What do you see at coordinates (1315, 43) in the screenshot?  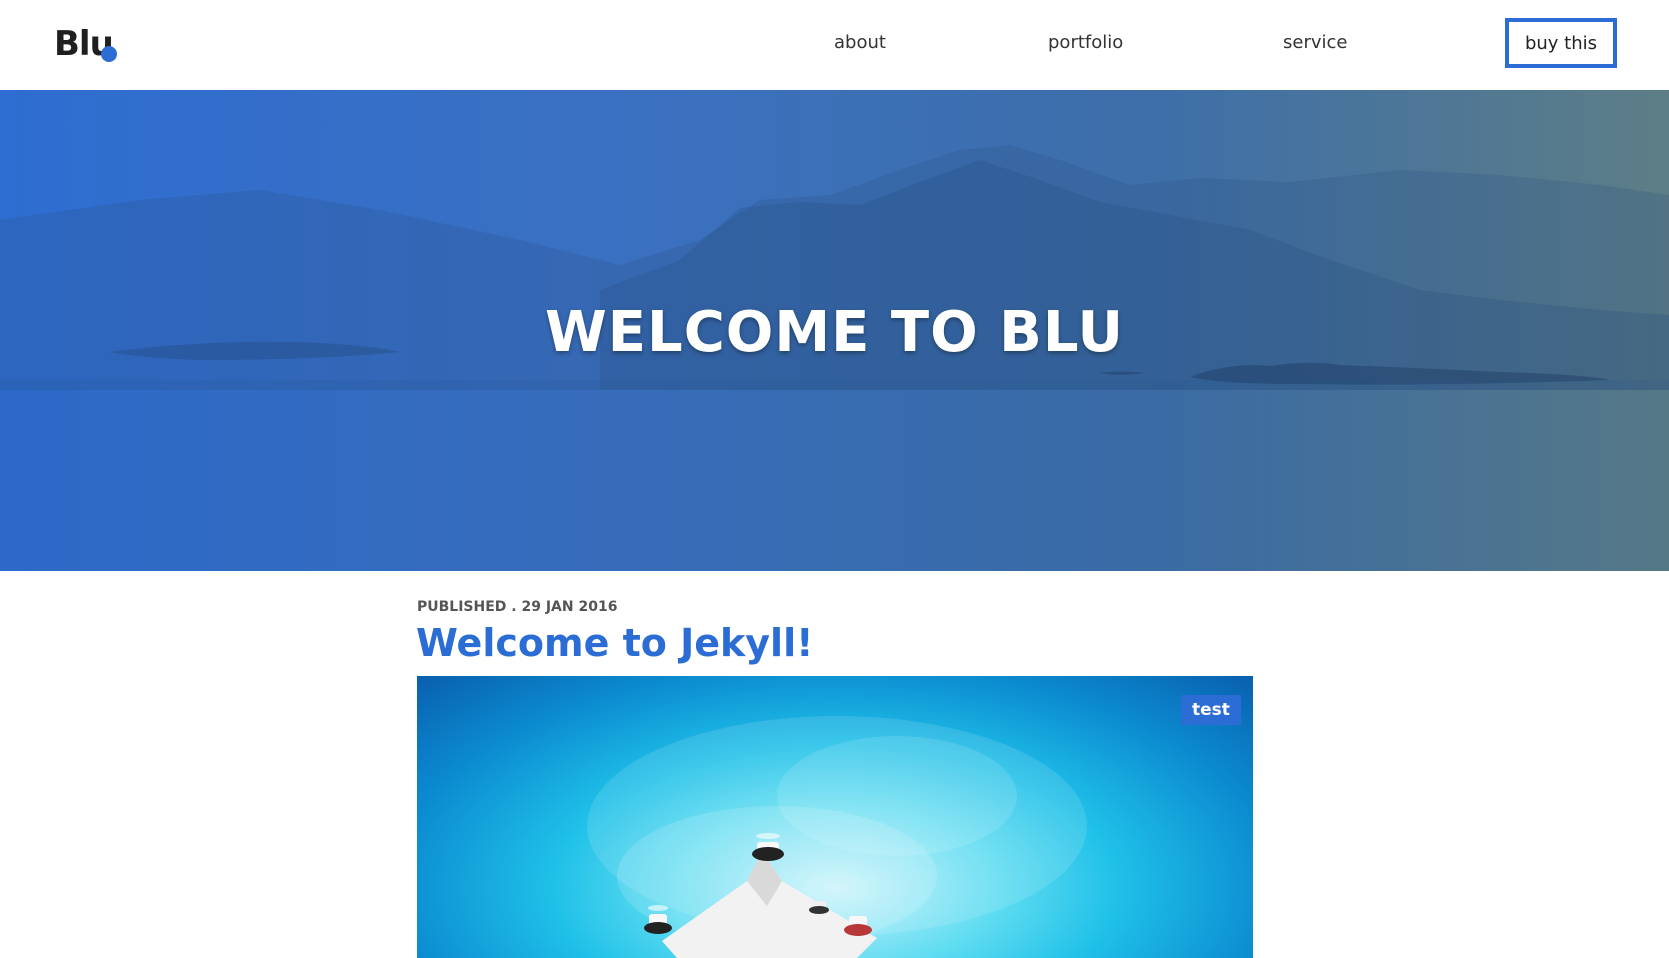 I see `nav-service-link: service` at bounding box center [1315, 43].